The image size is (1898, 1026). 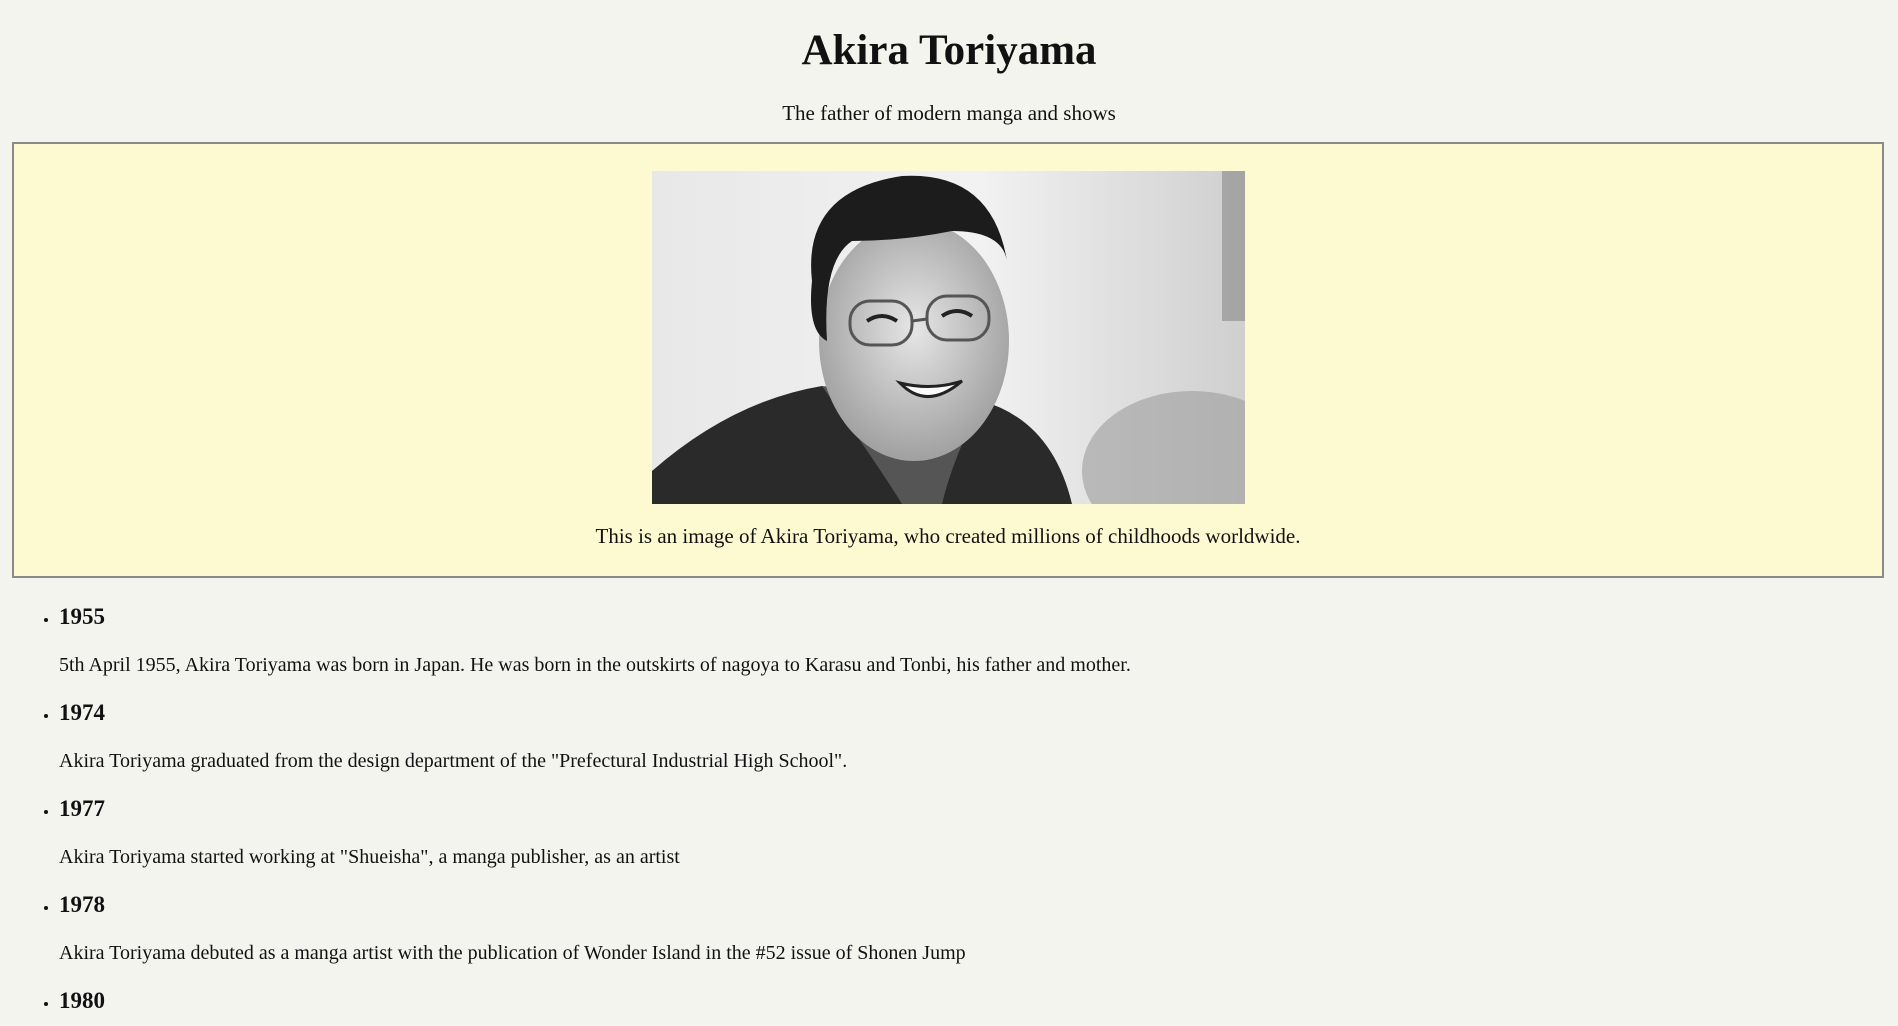 I want to click on timeline-year: 1977, so click(x=82, y=808).